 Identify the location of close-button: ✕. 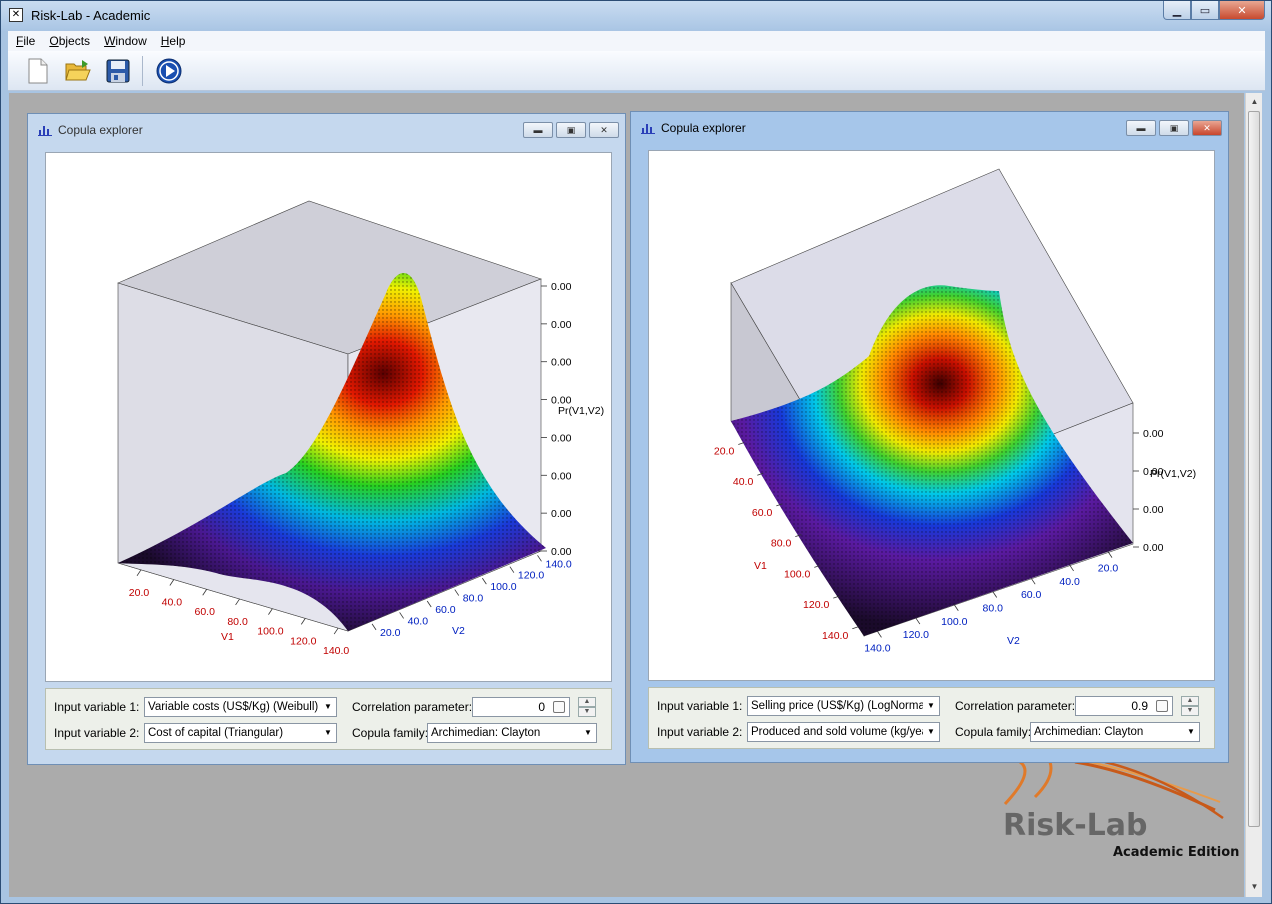
(1242, 10).